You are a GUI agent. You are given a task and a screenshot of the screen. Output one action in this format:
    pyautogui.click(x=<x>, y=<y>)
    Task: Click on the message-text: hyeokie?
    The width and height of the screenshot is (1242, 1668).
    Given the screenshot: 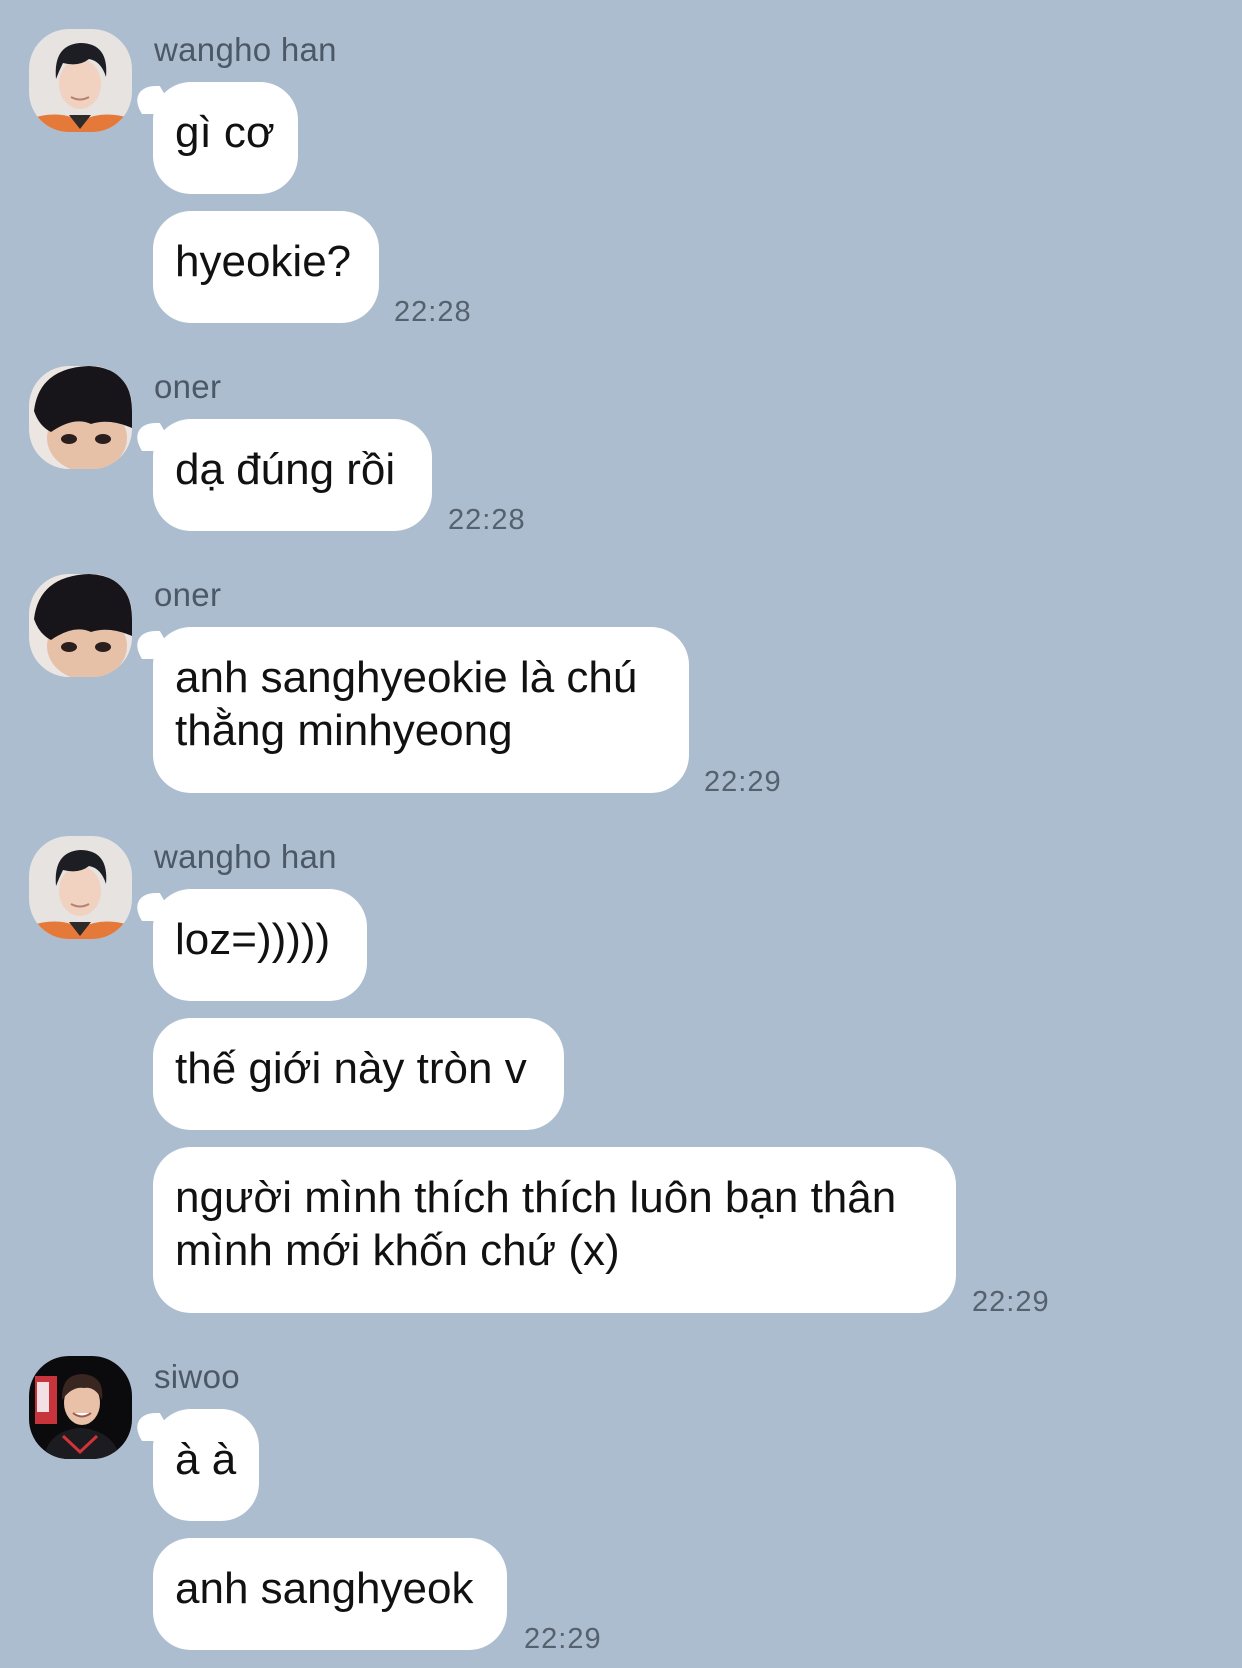 What is the action you would take?
    pyautogui.click(x=263, y=261)
    